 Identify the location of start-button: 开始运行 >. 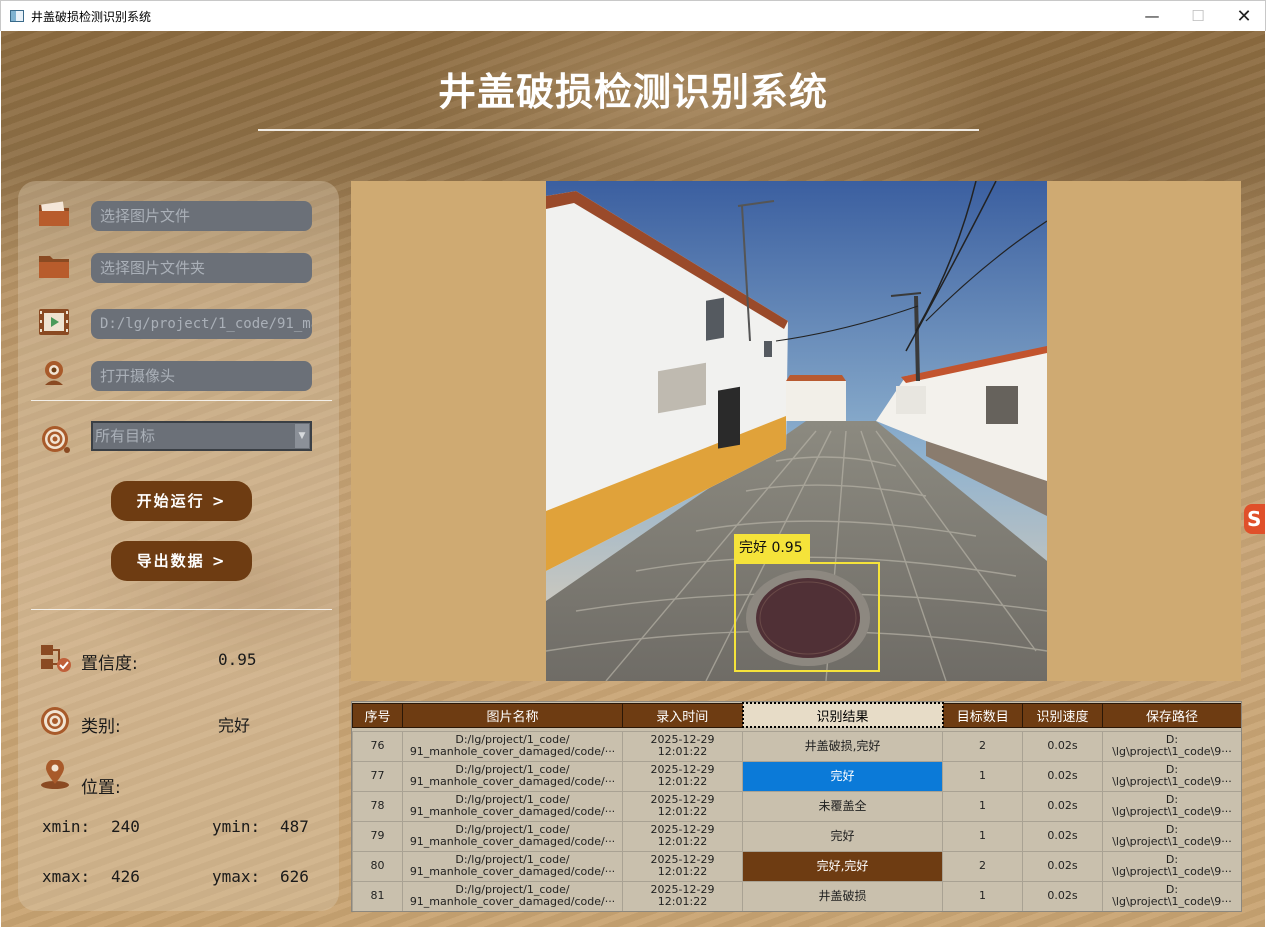
(181, 501).